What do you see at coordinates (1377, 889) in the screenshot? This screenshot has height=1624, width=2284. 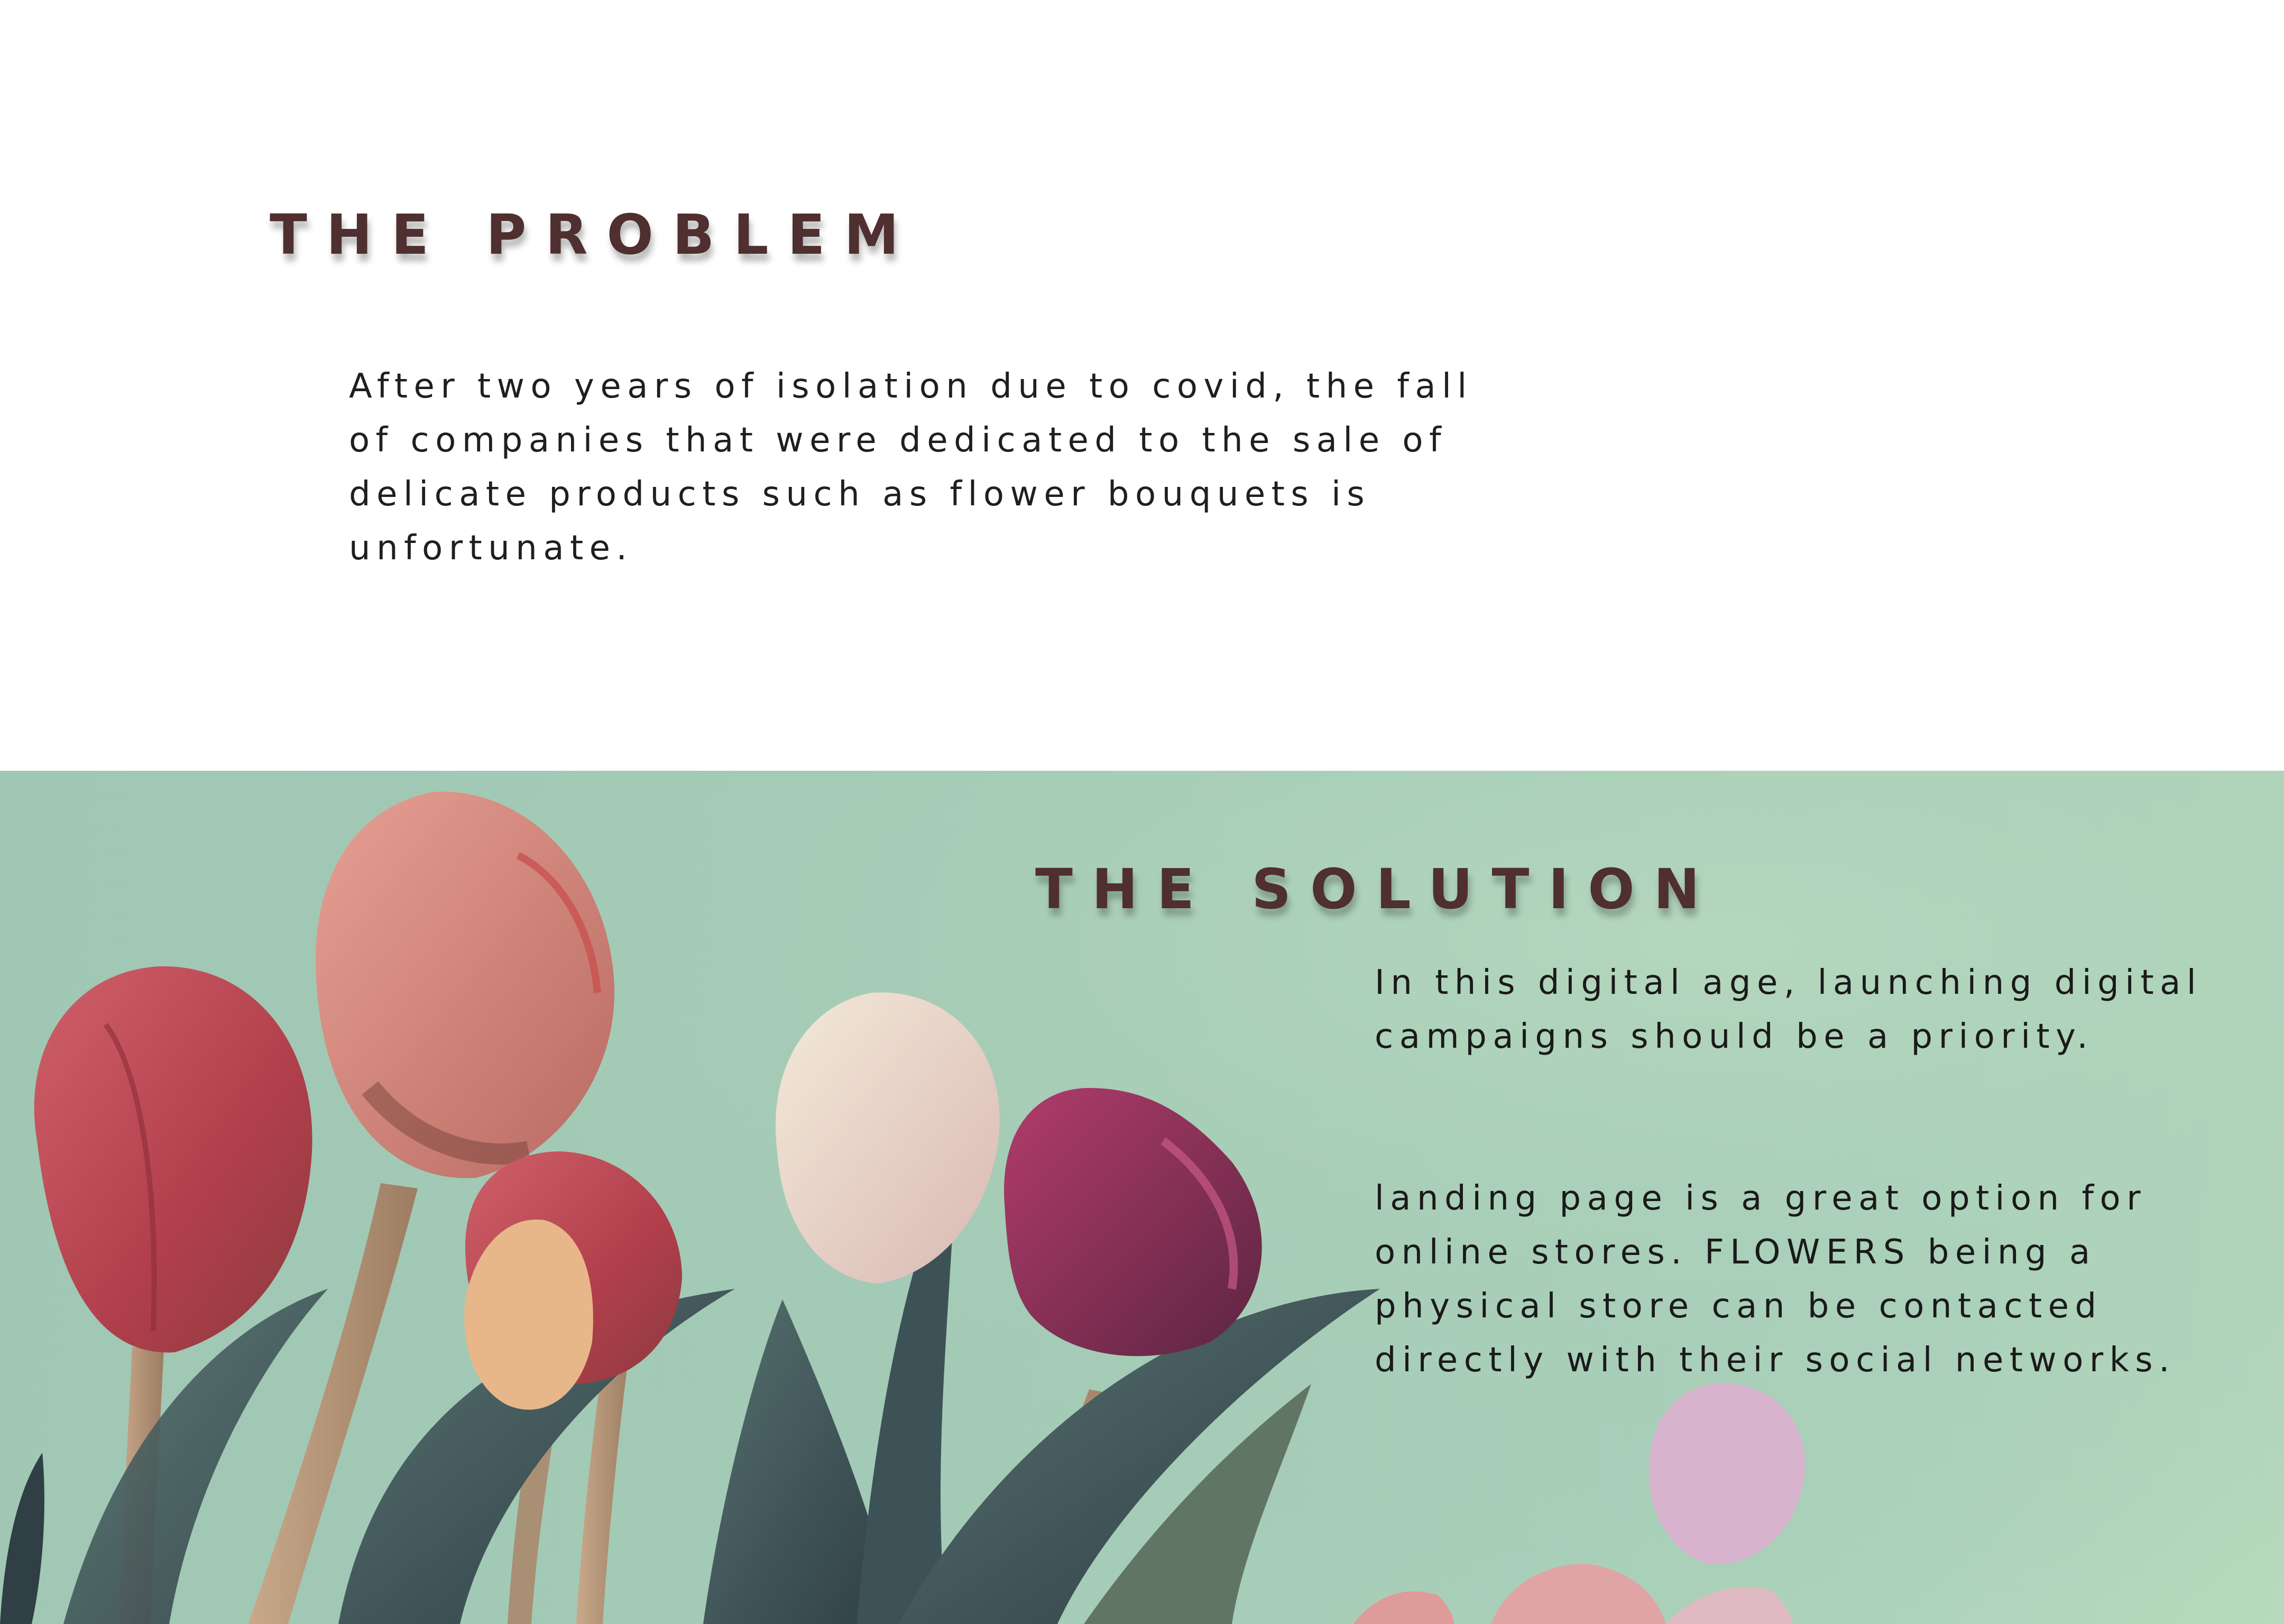 I see `solution-title: THE SOLUTION` at bounding box center [1377, 889].